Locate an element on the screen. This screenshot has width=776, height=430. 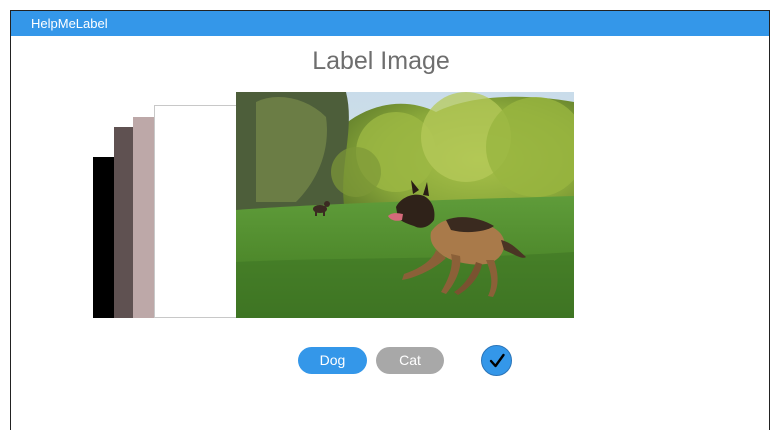
checkmark-icon is located at coordinates (497, 360).